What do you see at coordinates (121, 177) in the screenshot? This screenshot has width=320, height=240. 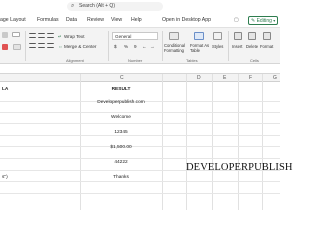 I see `cell-result-6: Thanks` at bounding box center [121, 177].